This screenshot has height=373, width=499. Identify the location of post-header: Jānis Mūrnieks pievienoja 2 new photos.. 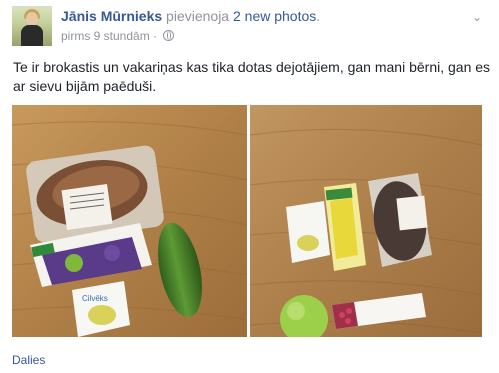
(190, 16).